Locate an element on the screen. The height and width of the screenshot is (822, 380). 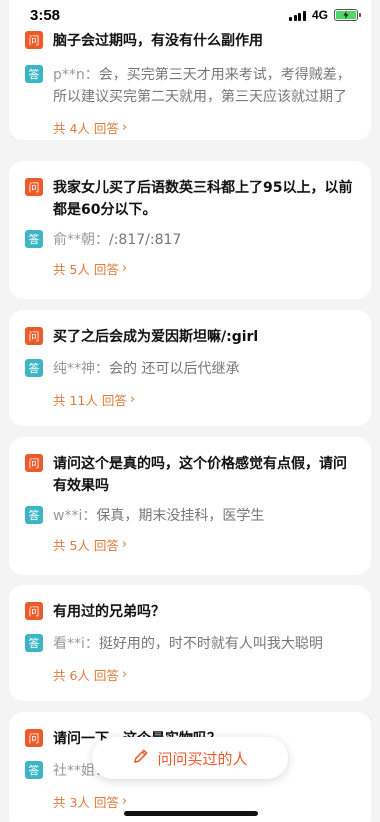
answer-user: w**i： is located at coordinates (75, 516).